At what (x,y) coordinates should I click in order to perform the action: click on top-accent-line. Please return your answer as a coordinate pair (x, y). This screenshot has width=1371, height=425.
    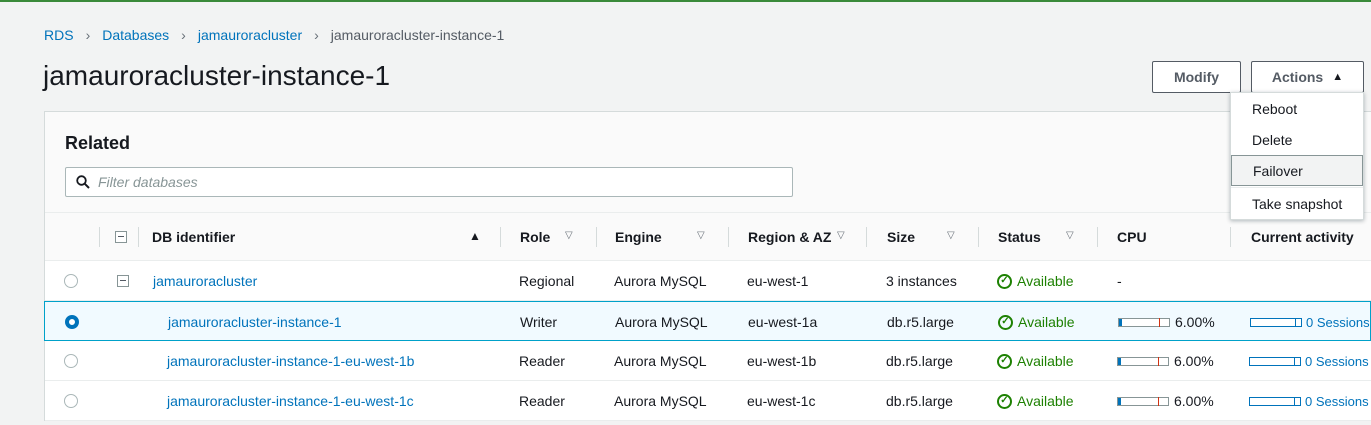
    Looking at the image, I should click on (685, 1).